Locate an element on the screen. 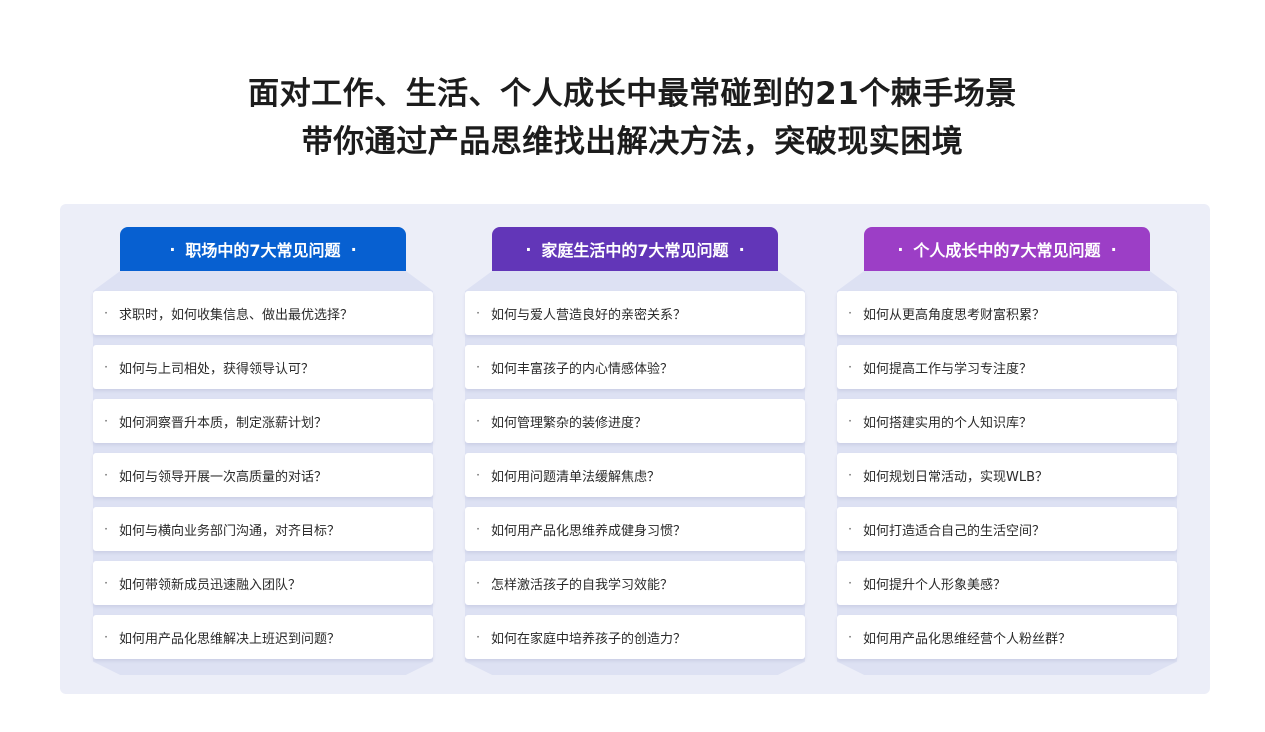 Image resolution: width=1265 pixels, height=732 pixels. list-item: · 怎样激活孩子的自我学习效能？ is located at coordinates (635, 583).